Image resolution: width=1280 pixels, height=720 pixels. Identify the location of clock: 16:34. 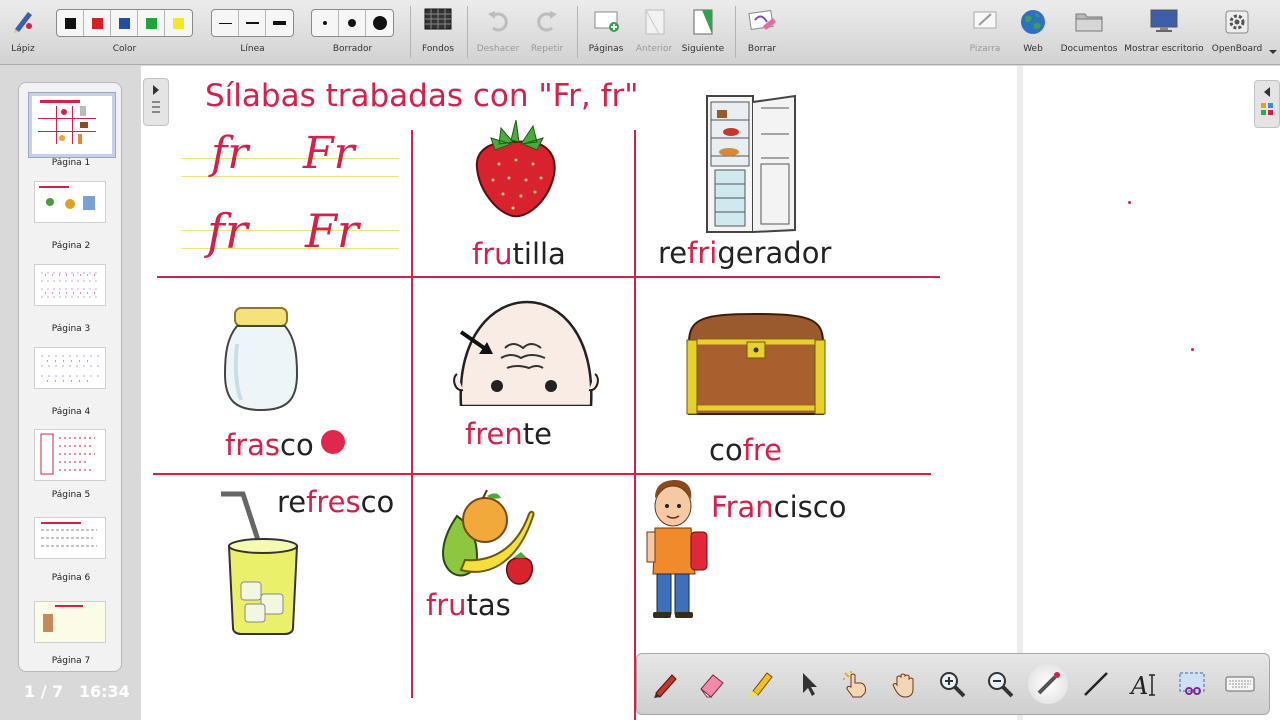
(104, 691).